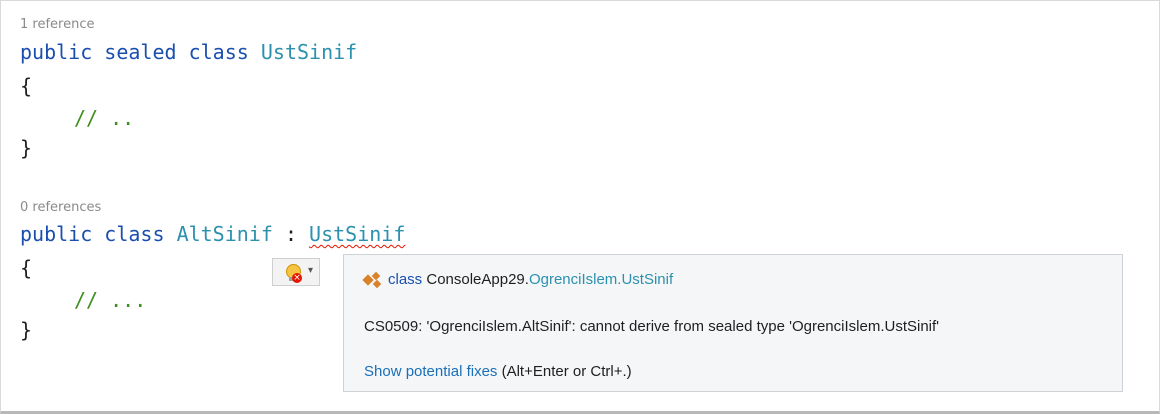 Image resolution: width=1160 pixels, height=414 pixels. I want to click on quick-actions-button: × ▾, so click(296, 272).